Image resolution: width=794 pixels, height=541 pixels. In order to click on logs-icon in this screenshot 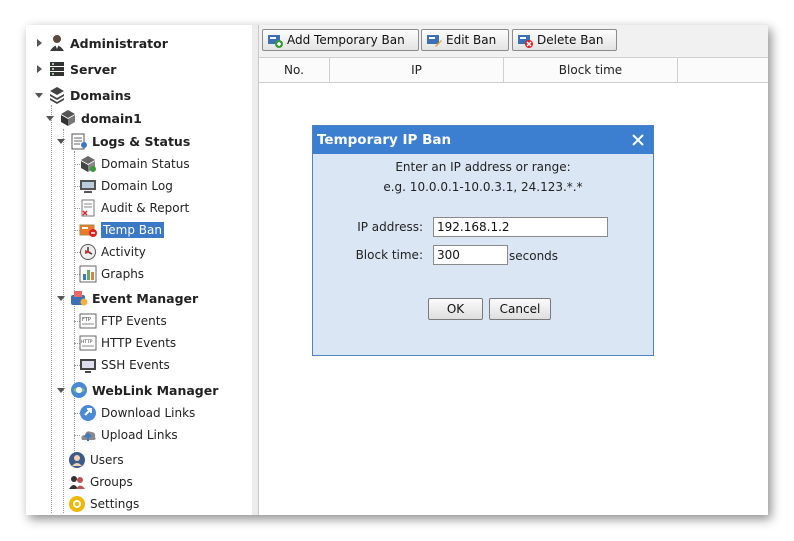, I will do `click(79, 141)`.